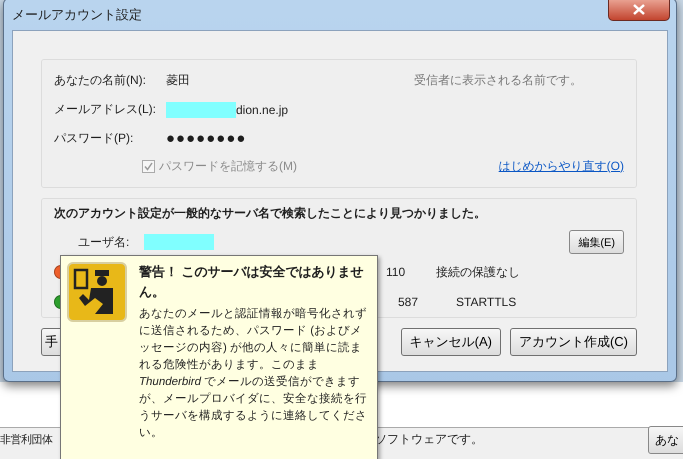 The image size is (683, 459). I want to click on dialog-button: キャンセル(A), so click(450, 342).